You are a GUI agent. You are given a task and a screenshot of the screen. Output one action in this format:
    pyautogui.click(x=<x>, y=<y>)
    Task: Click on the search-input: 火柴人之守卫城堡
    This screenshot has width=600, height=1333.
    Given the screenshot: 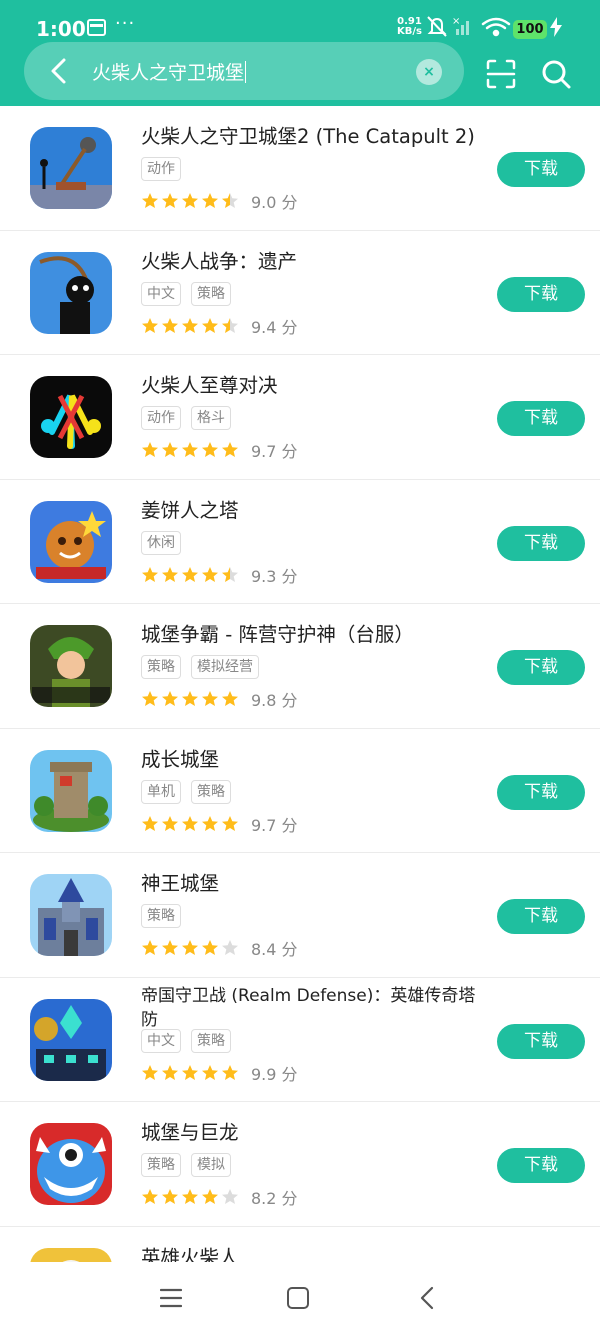 What is the action you would take?
    pyautogui.click(x=169, y=71)
    